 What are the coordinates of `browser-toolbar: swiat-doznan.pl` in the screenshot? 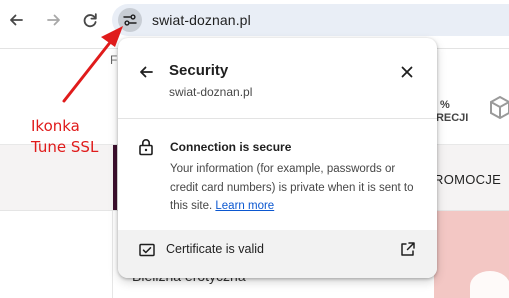 It's located at (254, 20).